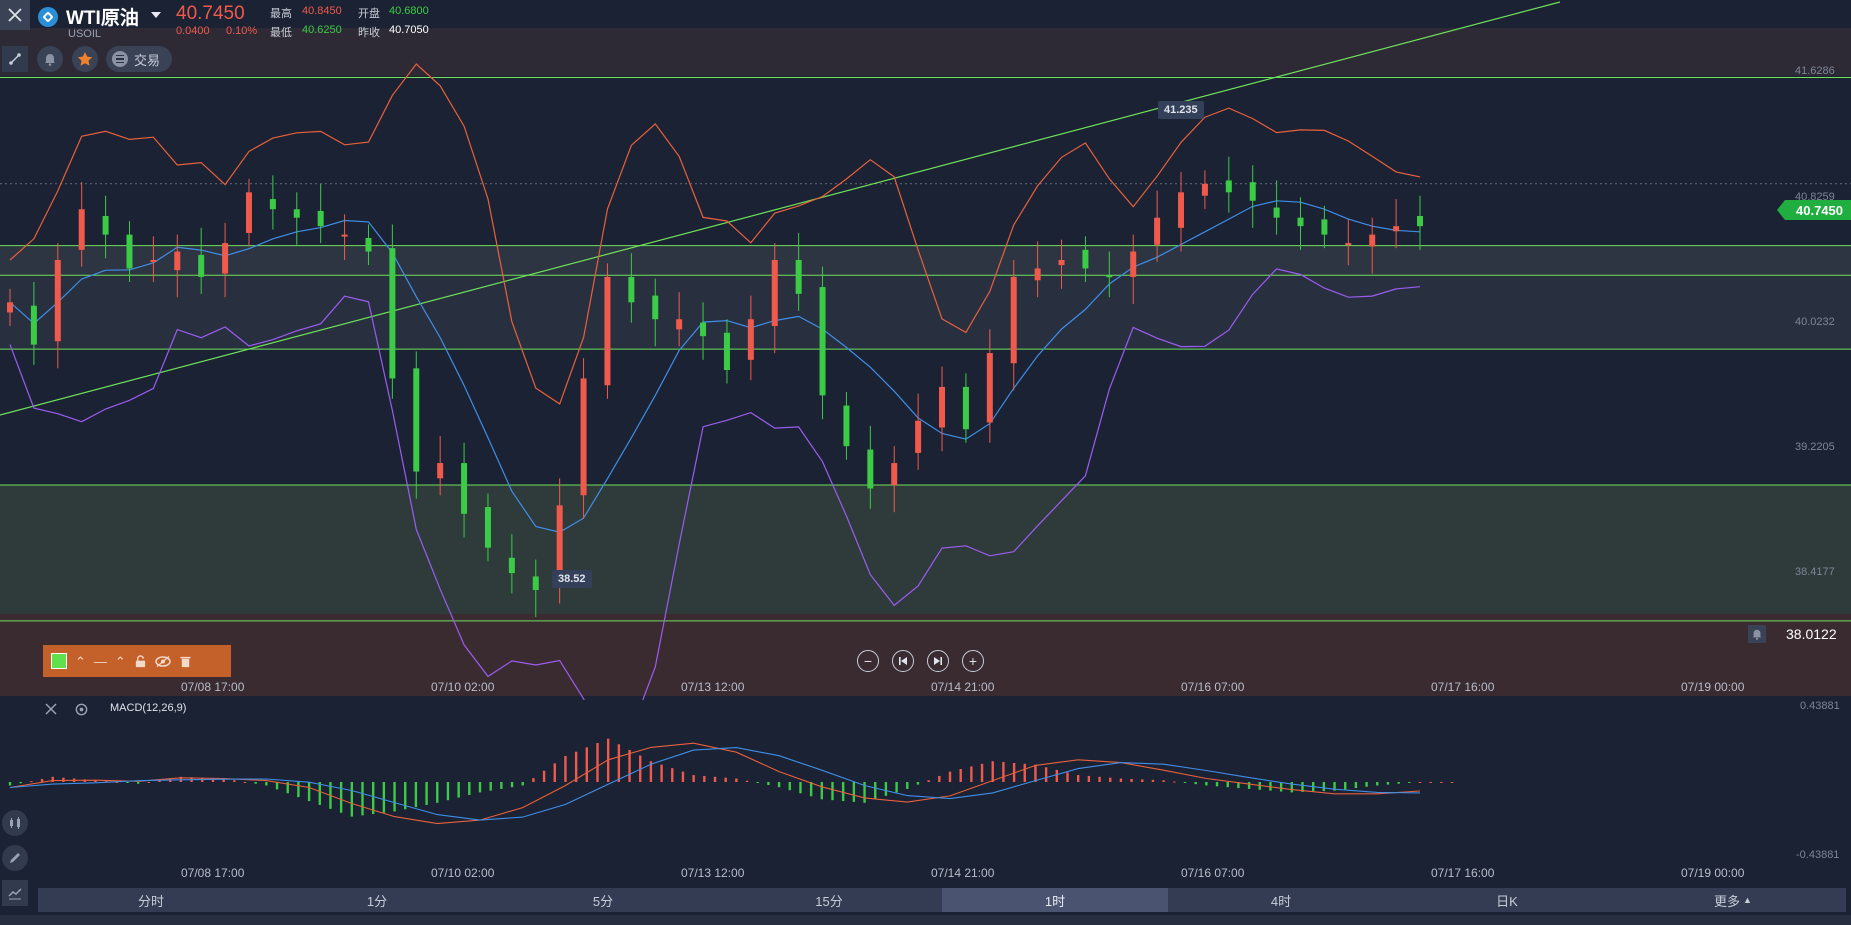  I want to click on chevron-down-icon, so click(156, 15).